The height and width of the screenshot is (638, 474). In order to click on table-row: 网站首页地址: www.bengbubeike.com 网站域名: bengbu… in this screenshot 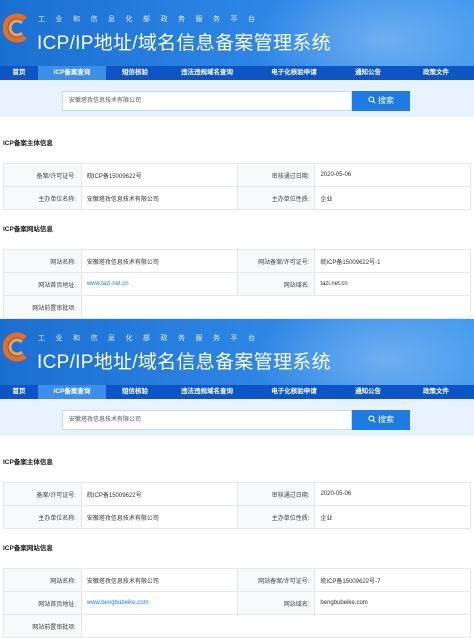, I will do `click(237, 603)`.